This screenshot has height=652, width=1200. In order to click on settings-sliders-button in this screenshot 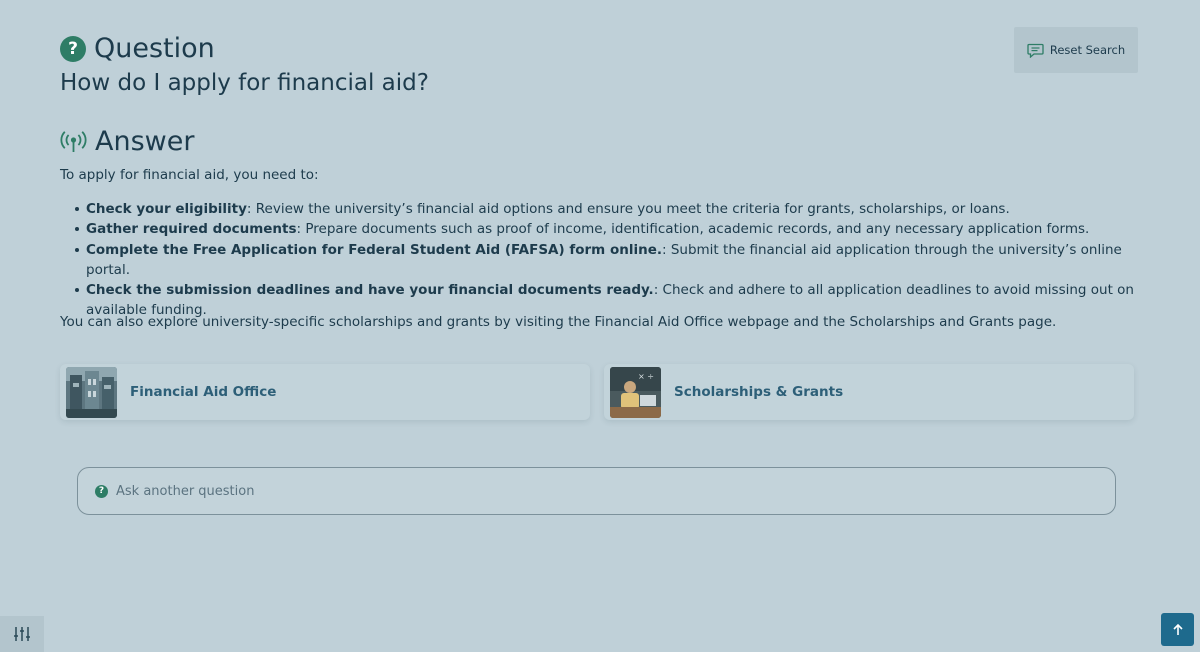, I will do `click(22, 634)`.